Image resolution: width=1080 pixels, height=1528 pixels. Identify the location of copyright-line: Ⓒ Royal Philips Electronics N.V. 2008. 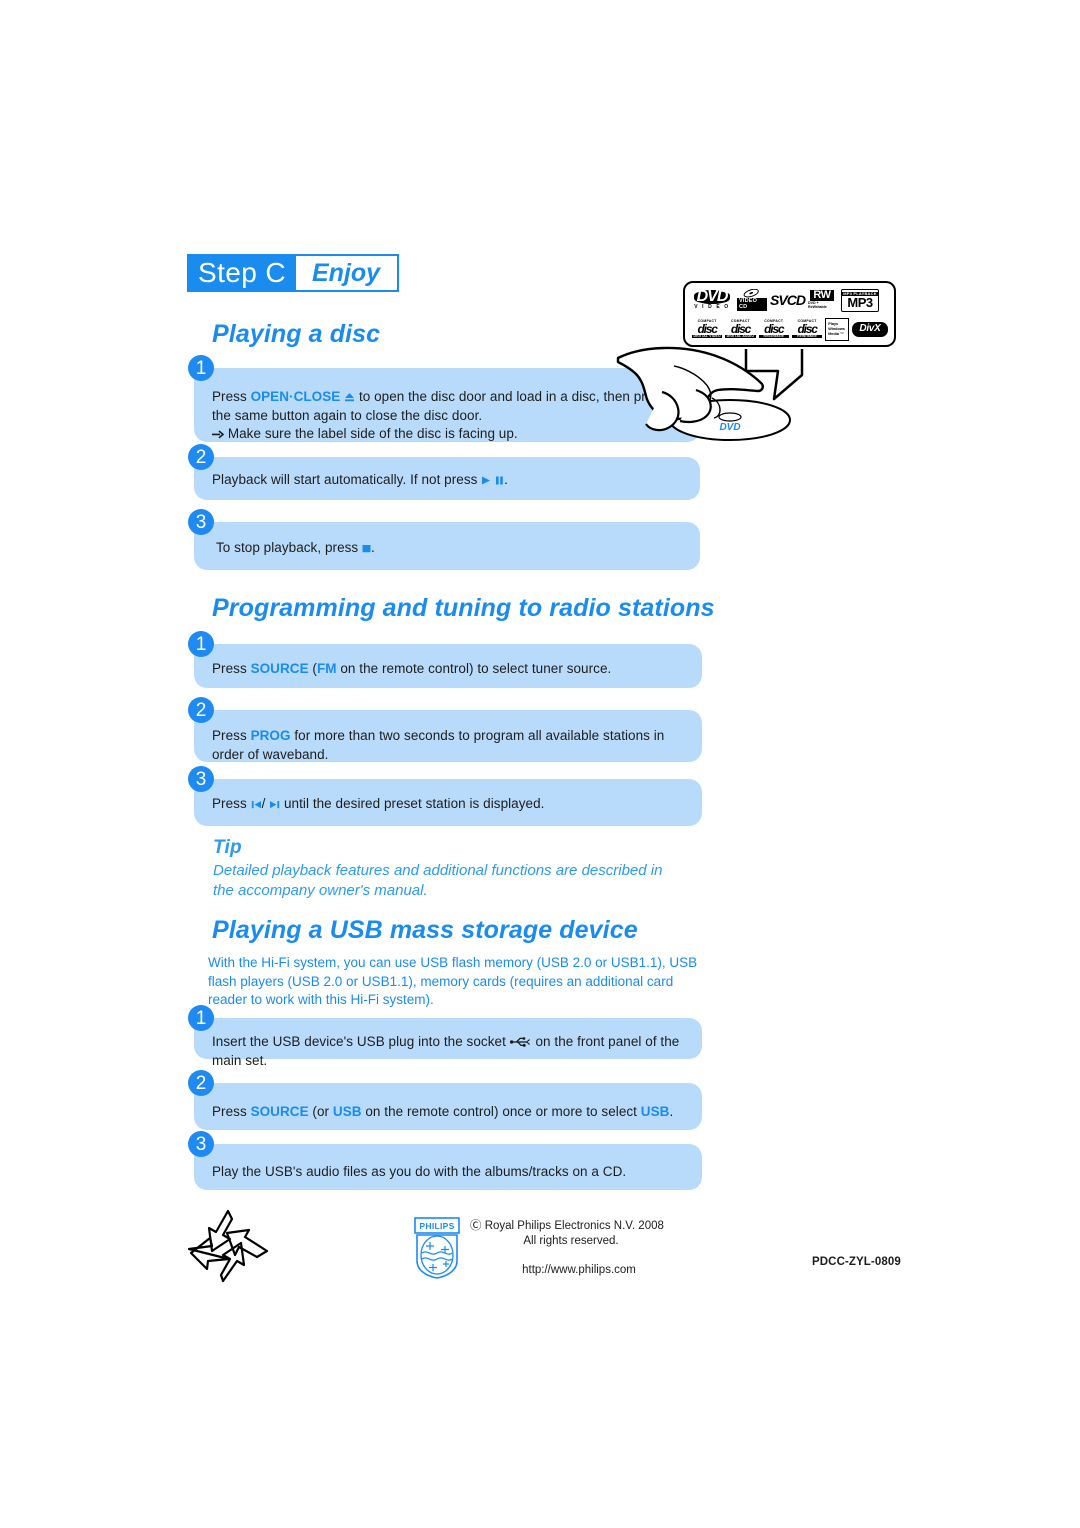
(567, 1226).